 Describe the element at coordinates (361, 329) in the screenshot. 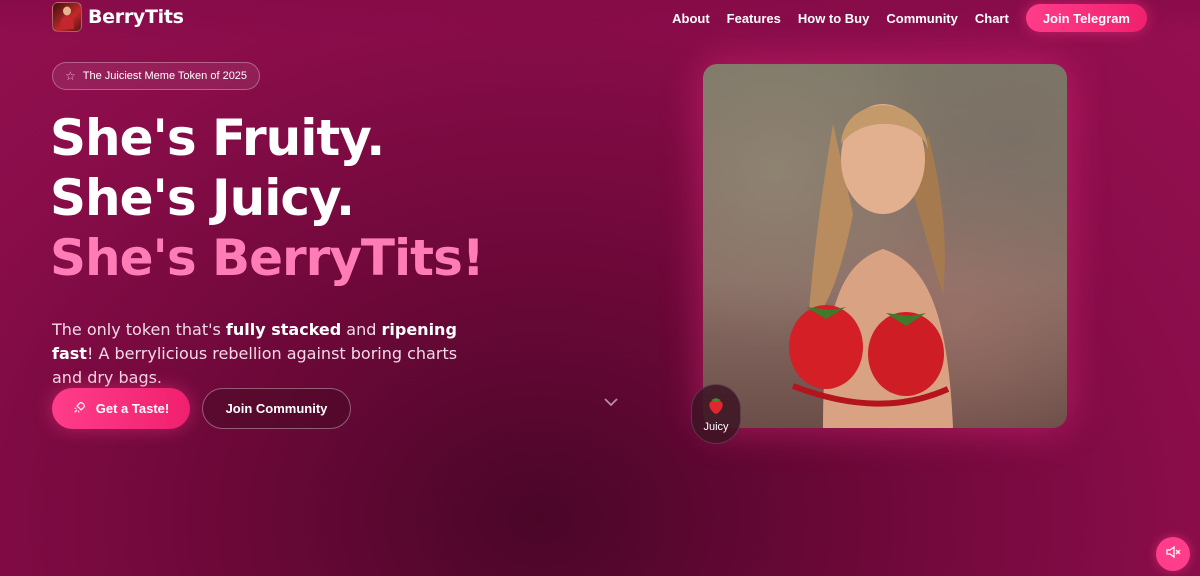

I see `lede-text-2: and` at that location.